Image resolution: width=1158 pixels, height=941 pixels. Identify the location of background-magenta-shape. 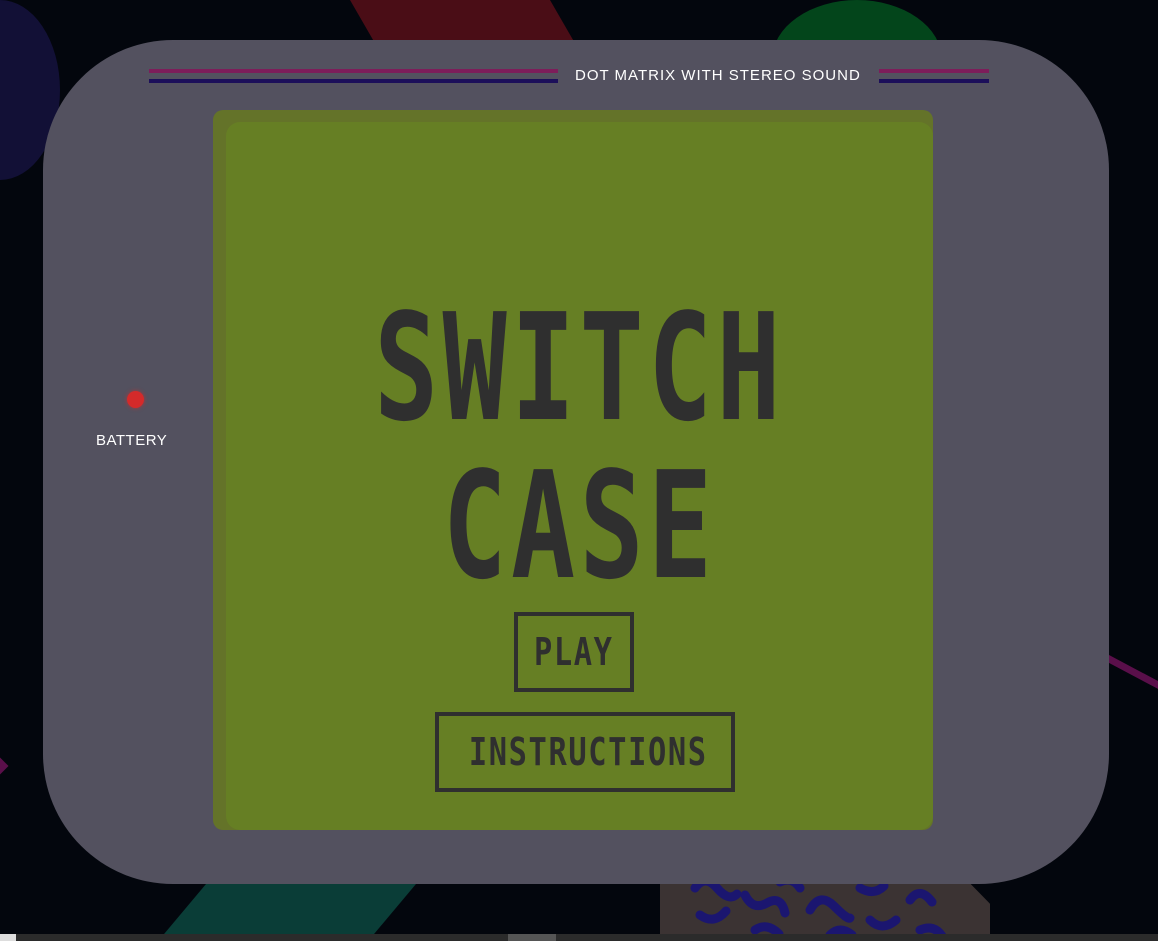
(4, 766).